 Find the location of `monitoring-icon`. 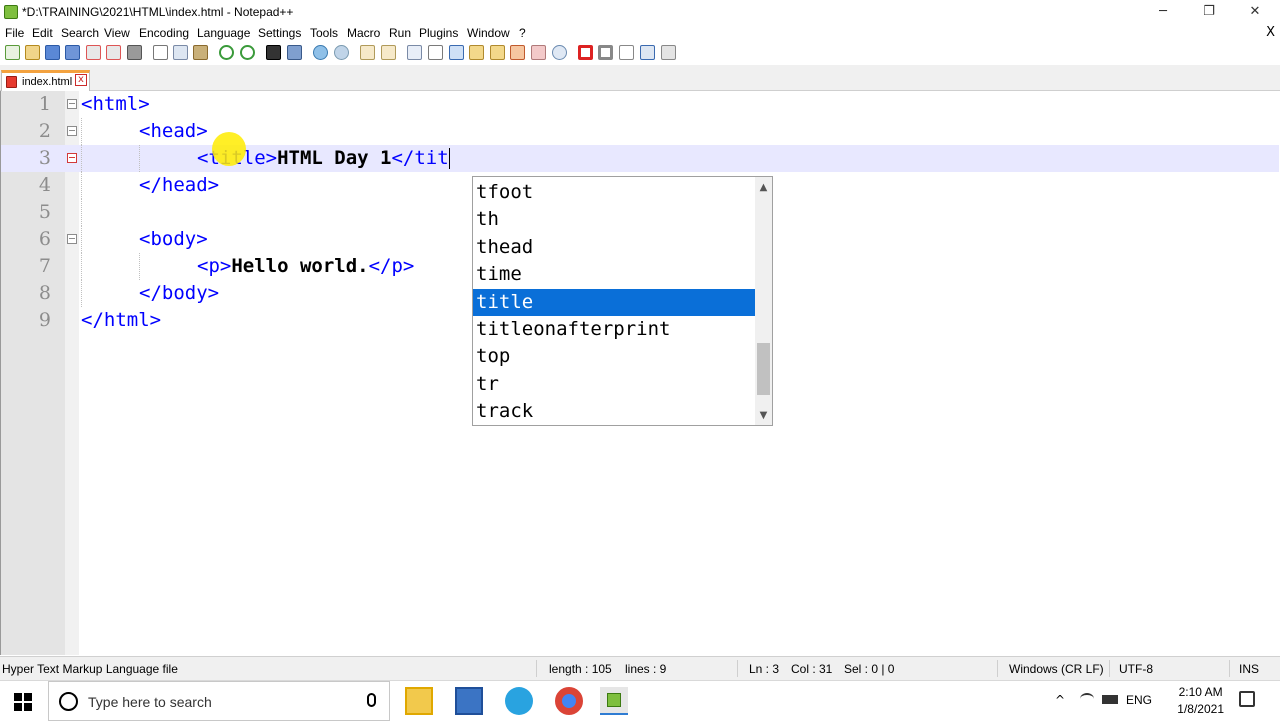

monitoring-icon is located at coordinates (559, 52).